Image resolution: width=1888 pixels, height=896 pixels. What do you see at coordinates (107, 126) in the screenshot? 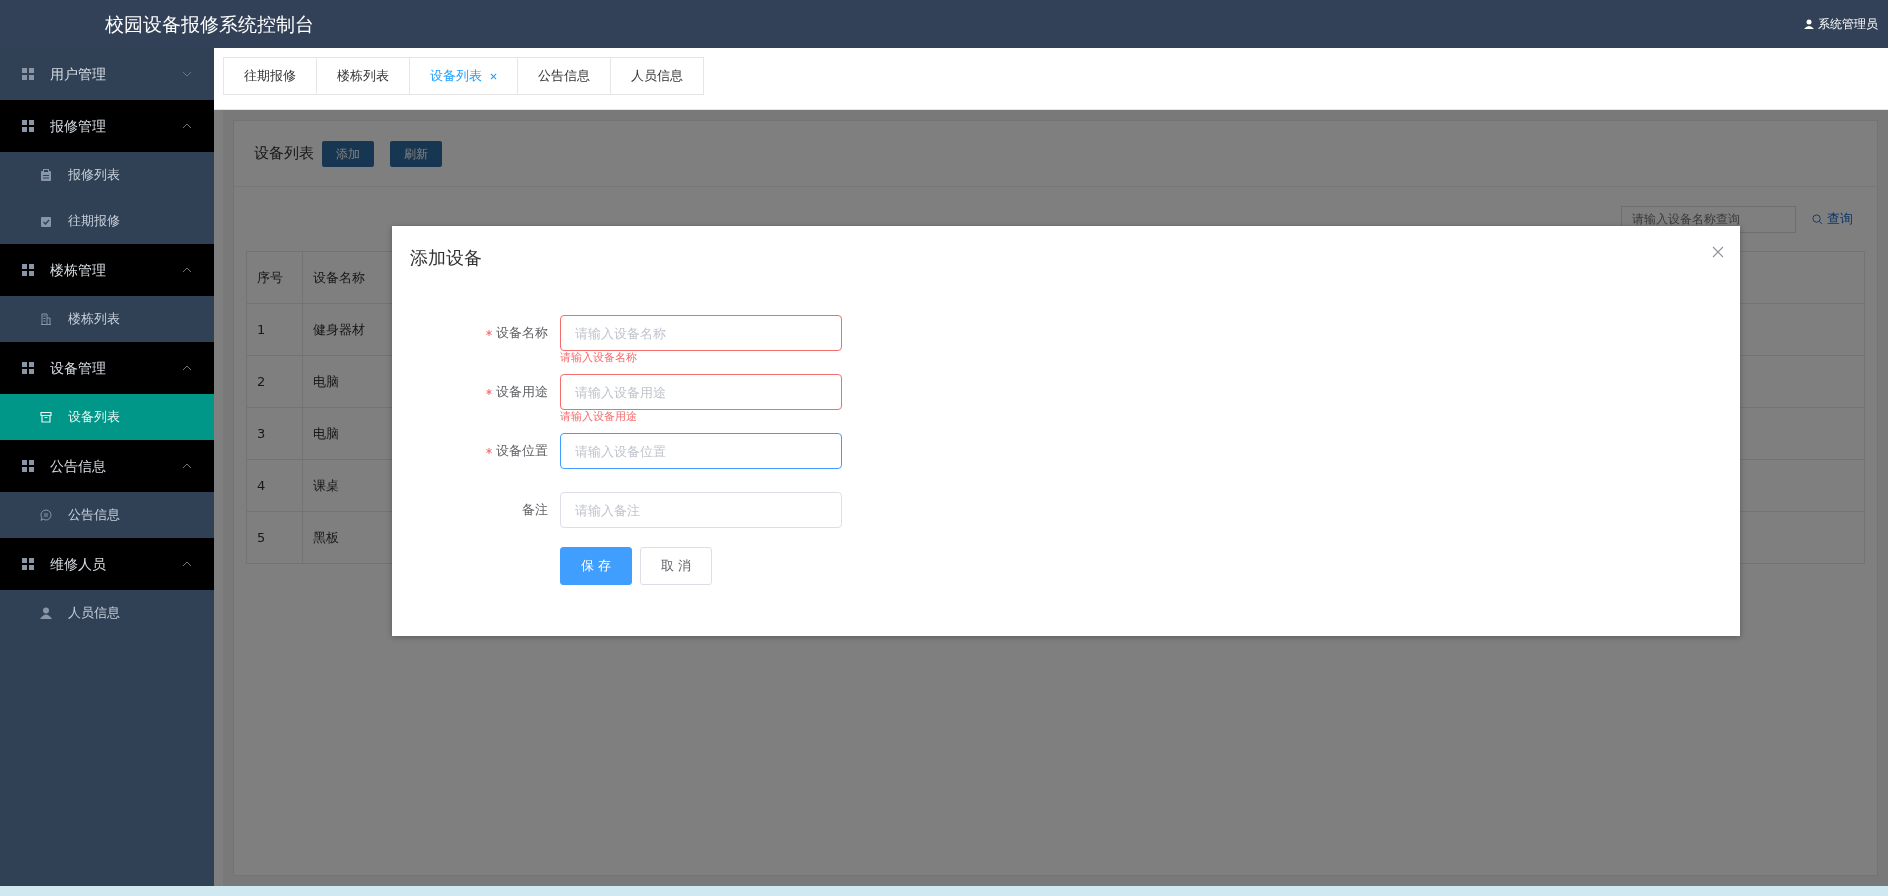
I see `menu-group: 报修管理` at bounding box center [107, 126].